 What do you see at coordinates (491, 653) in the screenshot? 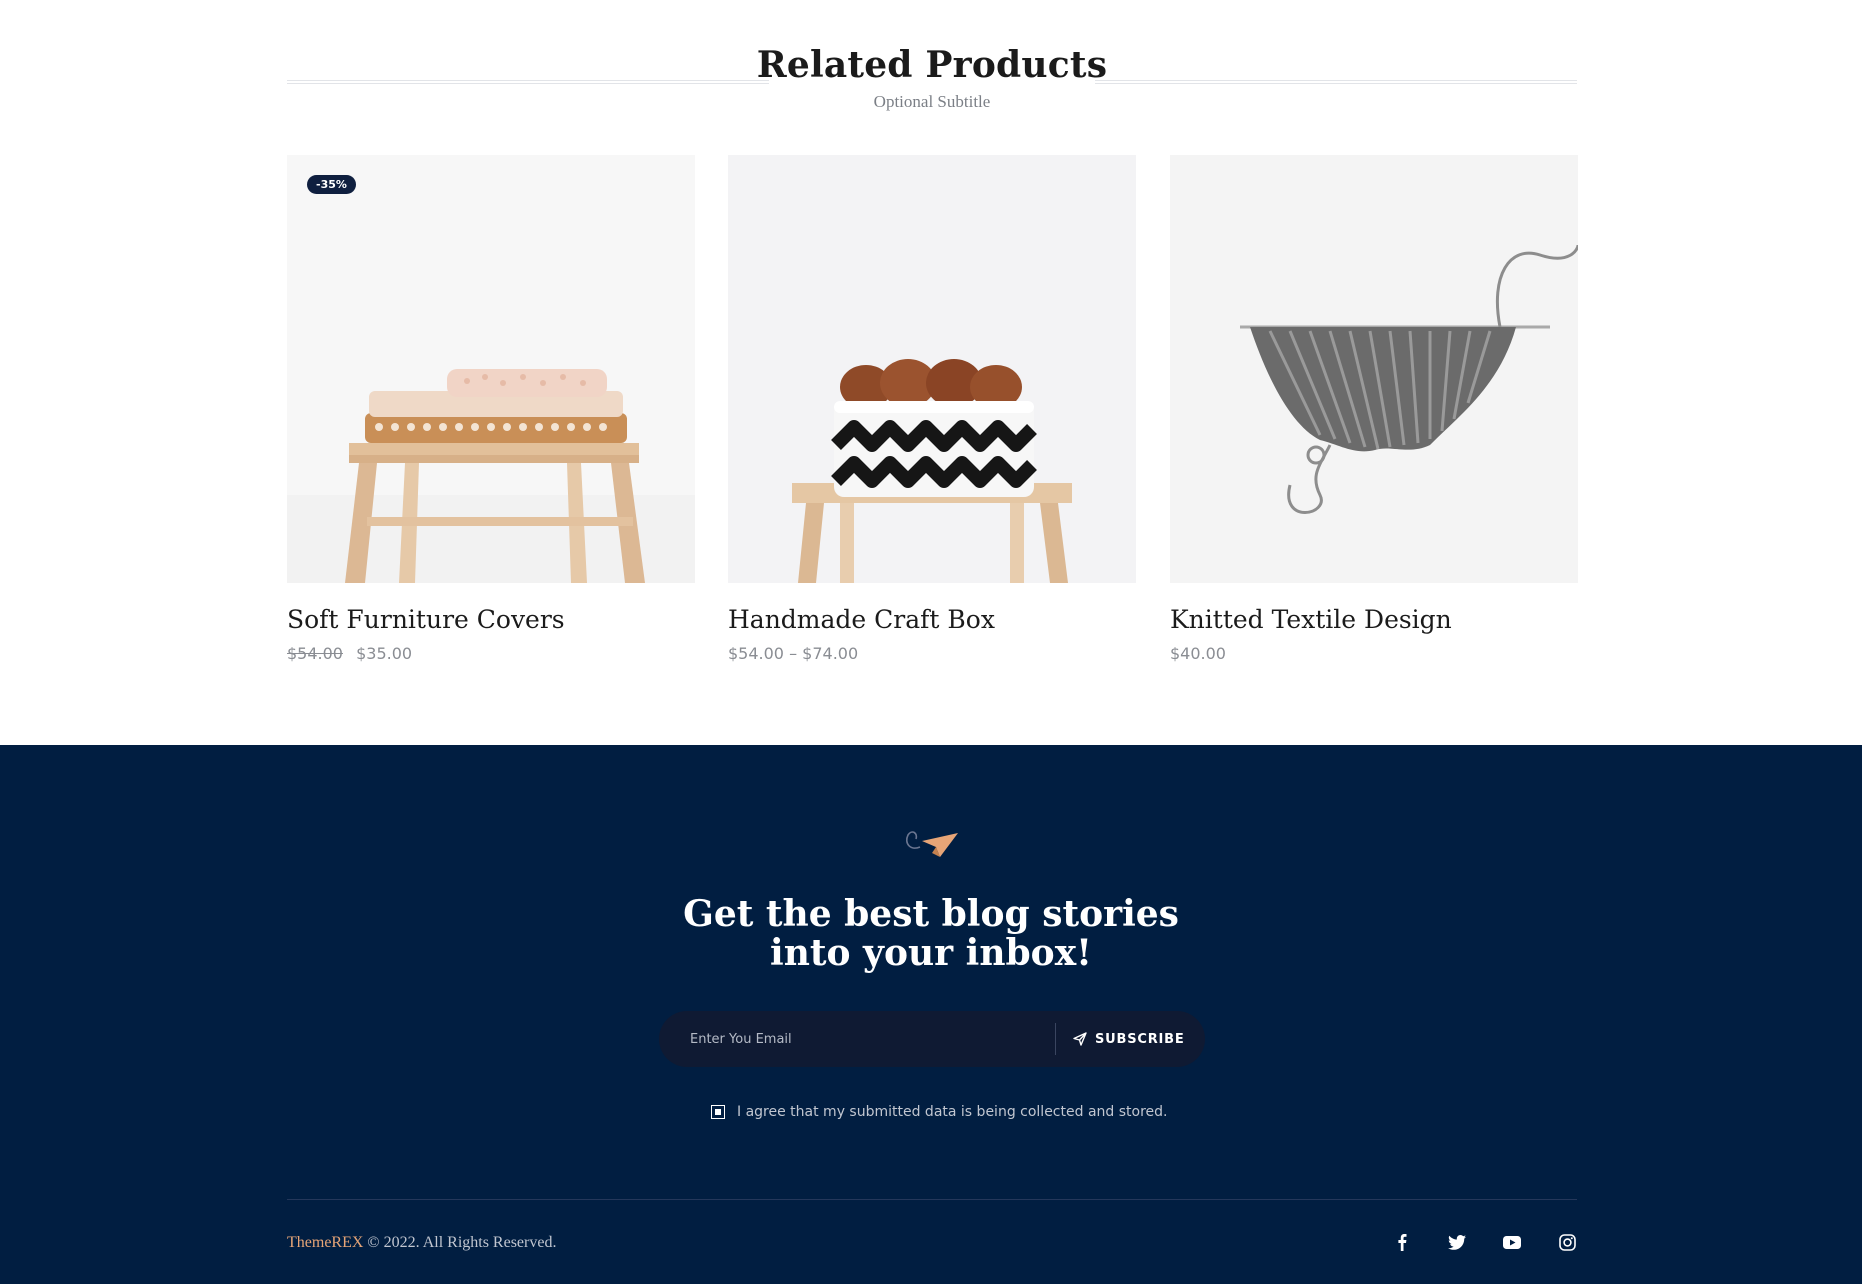
I see `product-price: $54.00 $35.00` at bounding box center [491, 653].